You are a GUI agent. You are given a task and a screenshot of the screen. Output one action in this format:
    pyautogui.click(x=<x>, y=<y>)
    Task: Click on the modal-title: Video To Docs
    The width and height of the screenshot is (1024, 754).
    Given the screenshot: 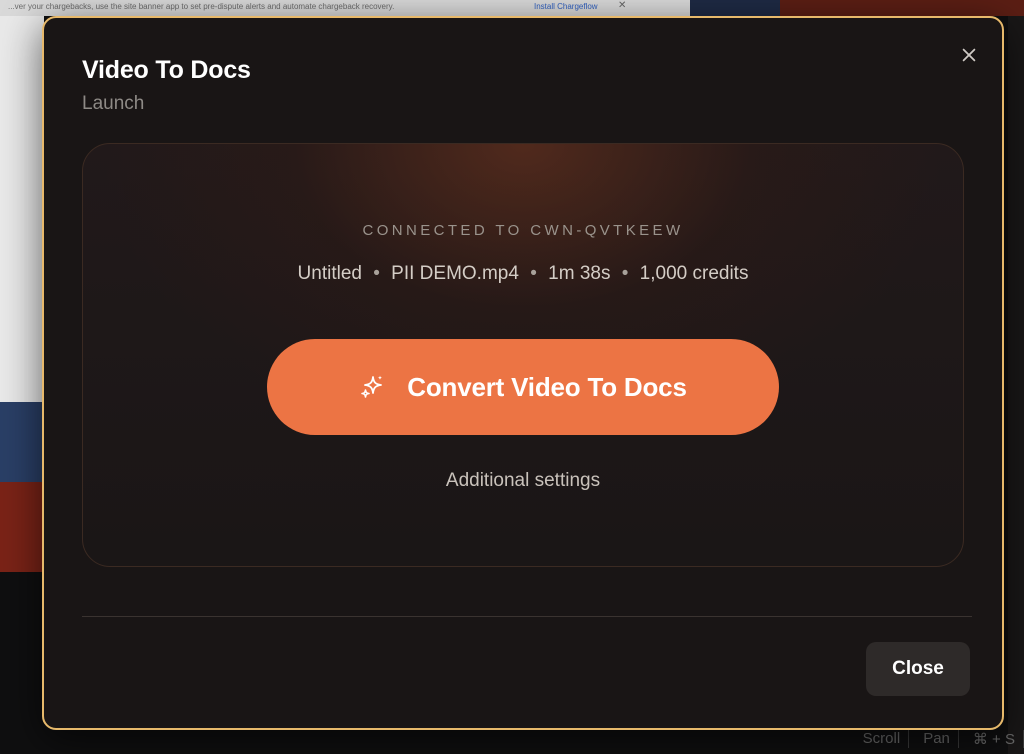 What is the action you would take?
    pyautogui.click(x=166, y=70)
    